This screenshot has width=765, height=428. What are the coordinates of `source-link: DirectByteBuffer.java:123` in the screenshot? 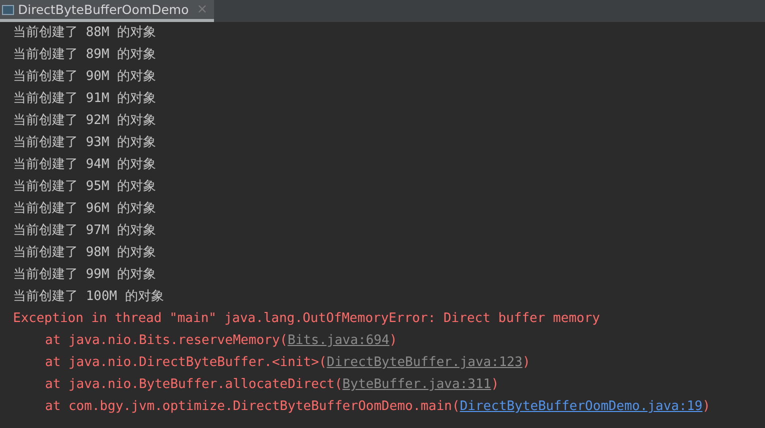 It's located at (424, 362).